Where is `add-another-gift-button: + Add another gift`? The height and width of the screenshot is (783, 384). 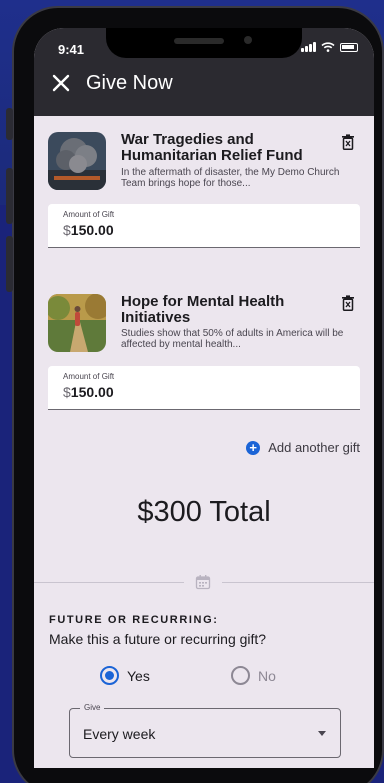 add-another-gift-button: + Add another gift is located at coordinates (303, 447).